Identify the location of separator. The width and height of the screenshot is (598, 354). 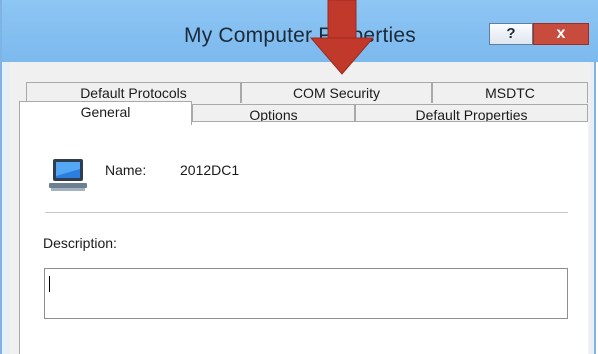
(306, 212).